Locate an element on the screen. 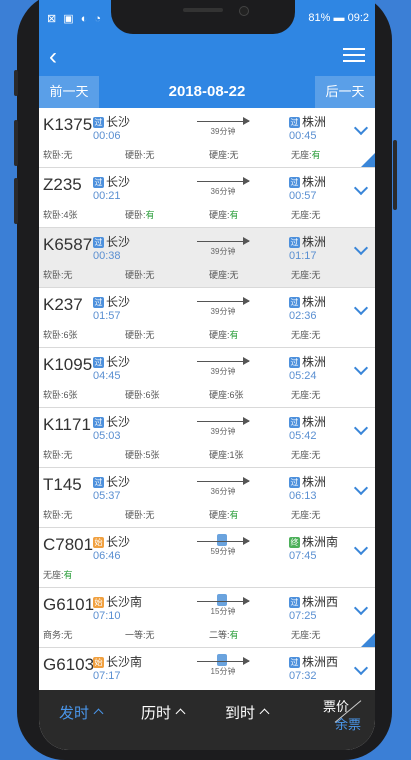 Image resolution: width=411 pixels, height=760 pixels. train-row: T145 过长沙 05:37 36分钟 过株洲 06:13 软卧:无 硬卧:无 硬座:有 无座:无 is located at coordinates (207, 498).